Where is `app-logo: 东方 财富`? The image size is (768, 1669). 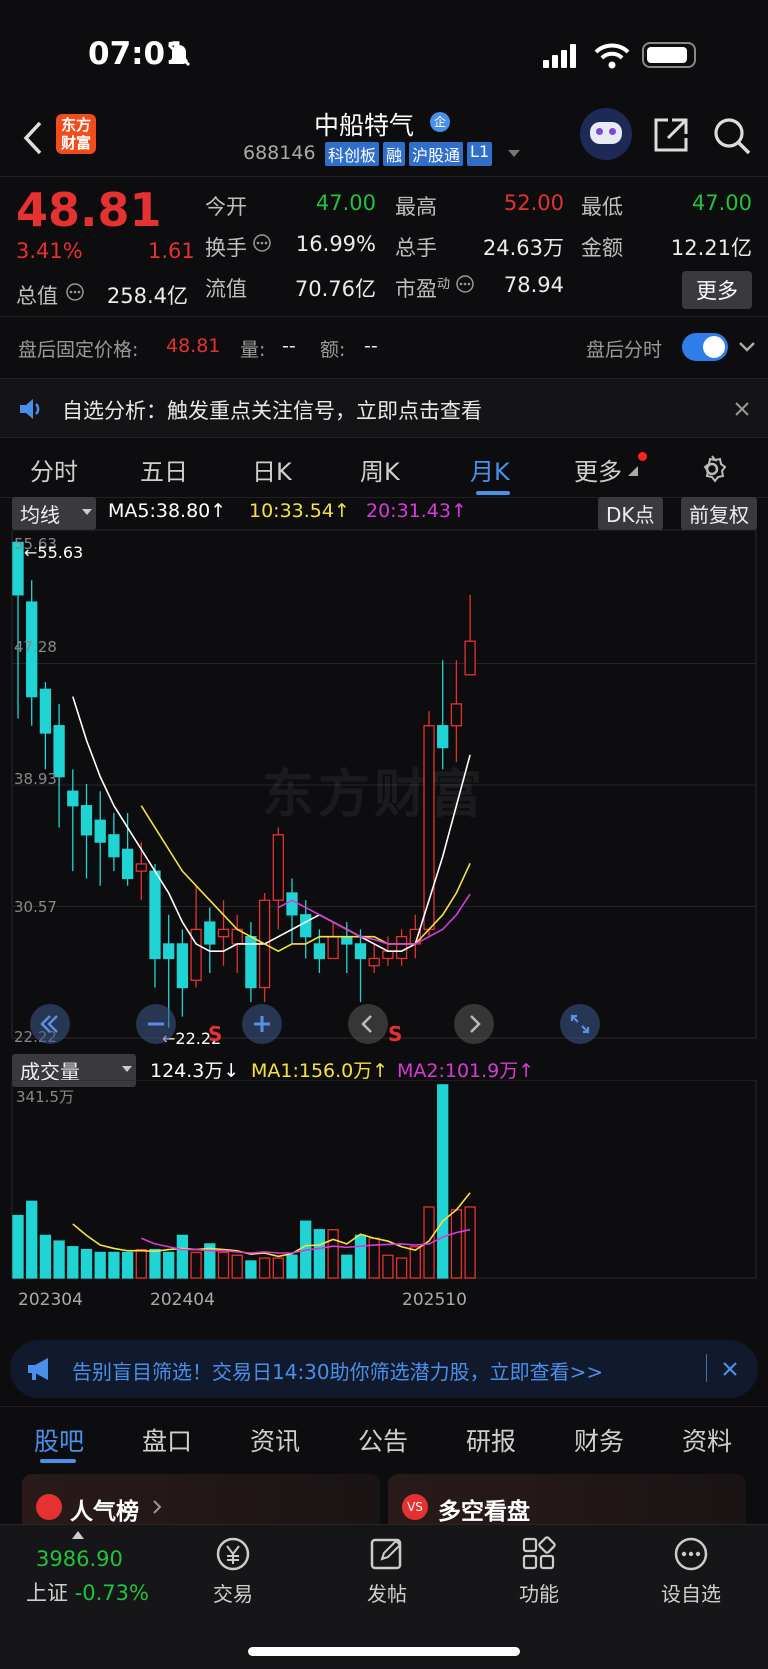
app-logo: 东方 财富 is located at coordinates (76, 134).